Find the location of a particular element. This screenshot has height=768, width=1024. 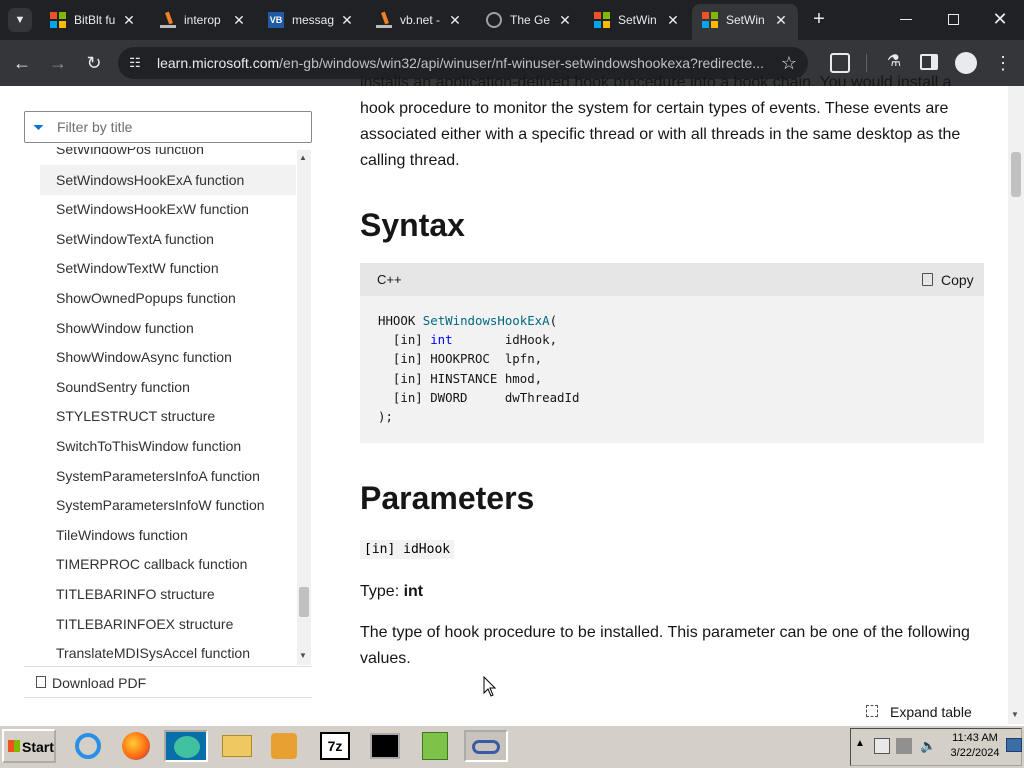

download-pdf-label: Download PDF is located at coordinates (99, 683).